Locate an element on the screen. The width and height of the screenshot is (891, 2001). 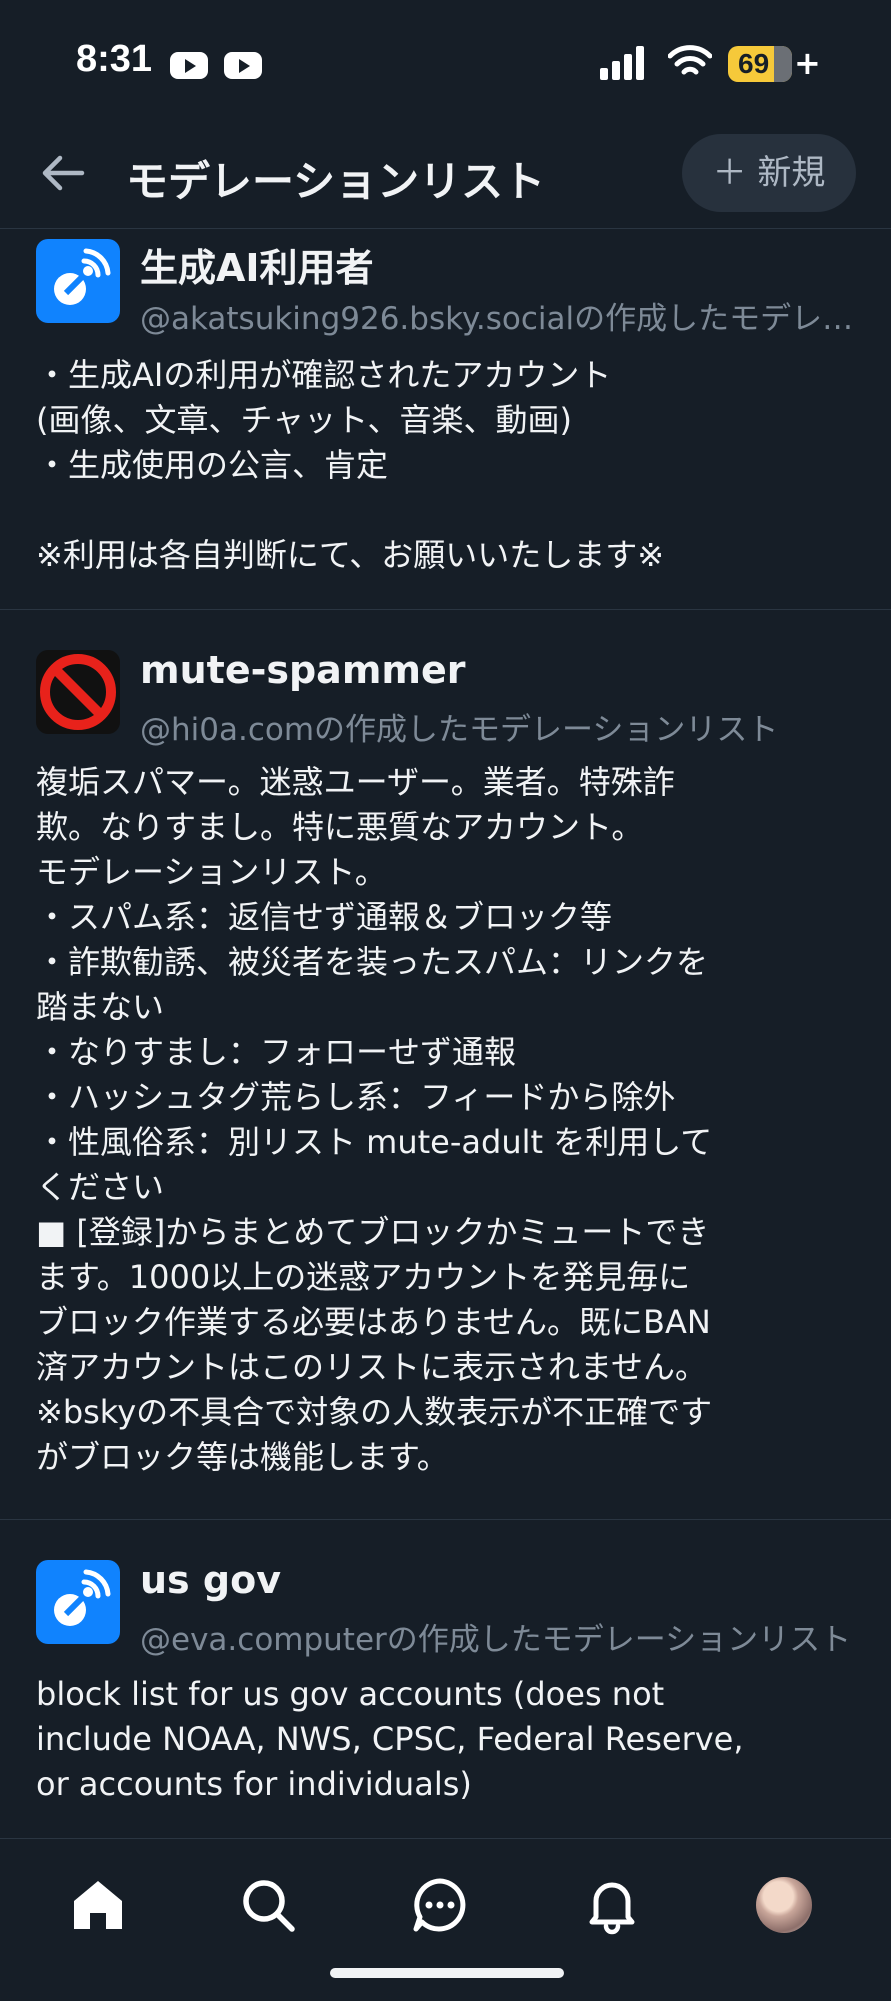
new-list-button: ＋ 新規 is located at coordinates (769, 173).